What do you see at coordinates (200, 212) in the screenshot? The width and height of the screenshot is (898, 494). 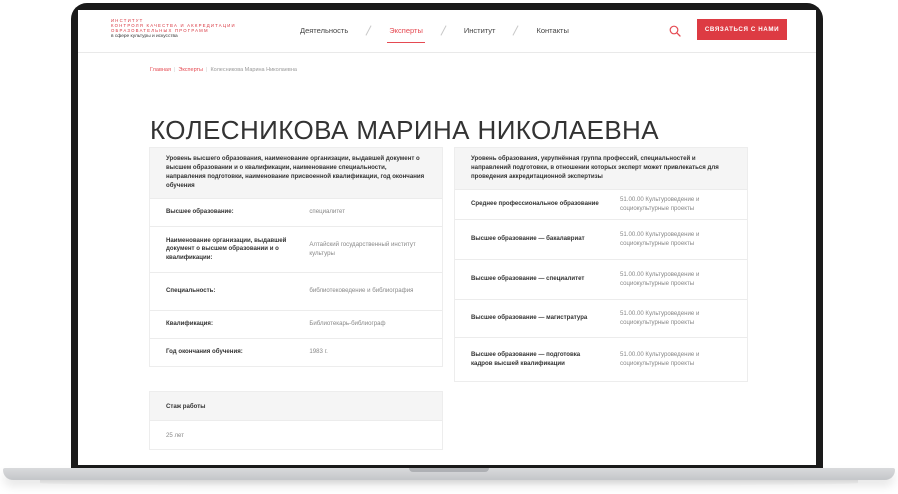 I see `row-label: Высшее образование:` at bounding box center [200, 212].